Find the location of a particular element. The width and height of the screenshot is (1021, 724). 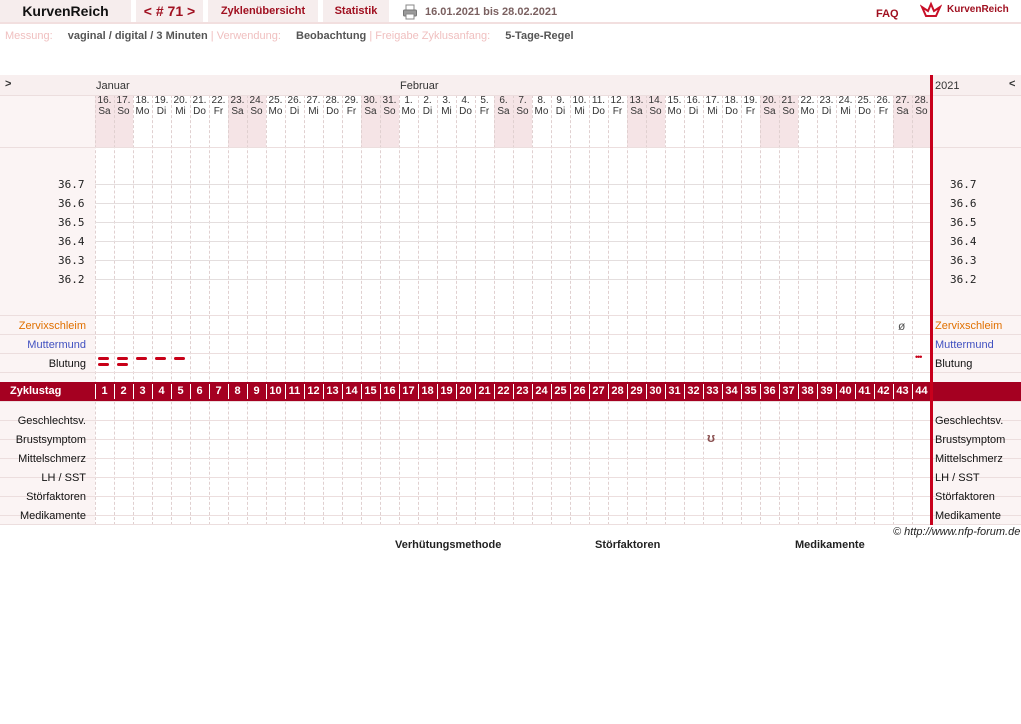

day-cell: 1. Mo is located at coordinates (408, 111).